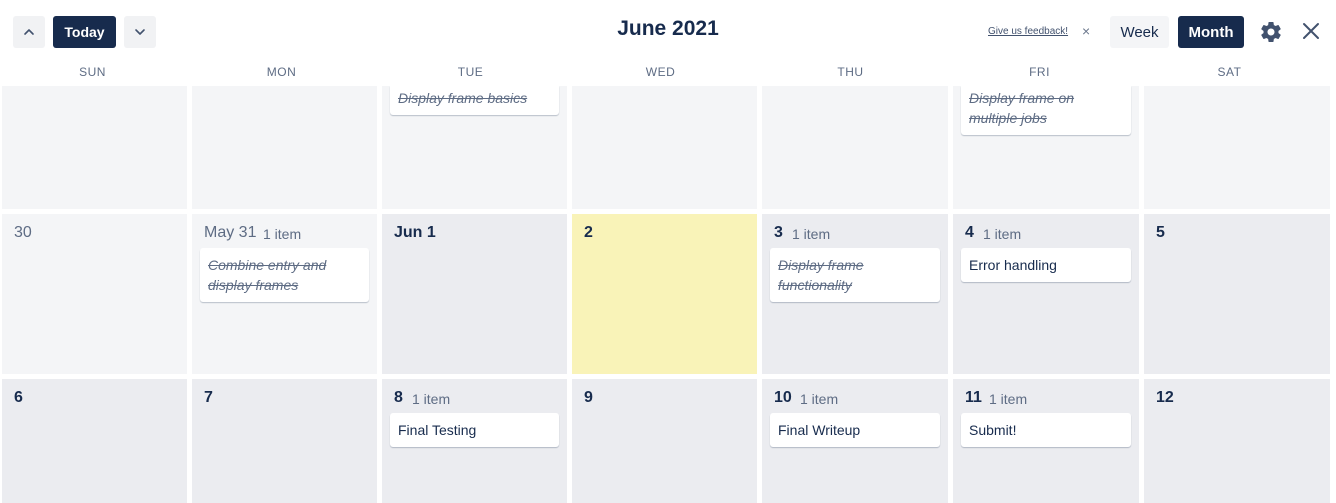 The image size is (1336, 503). What do you see at coordinates (1046, 147) in the screenshot?
I see `day-cell: Display frame on multiple jobs` at bounding box center [1046, 147].